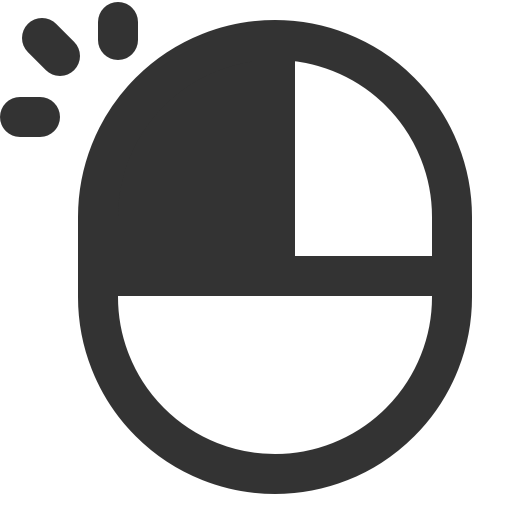  I want to click on click-ray-diagonal, so click(51, 47).